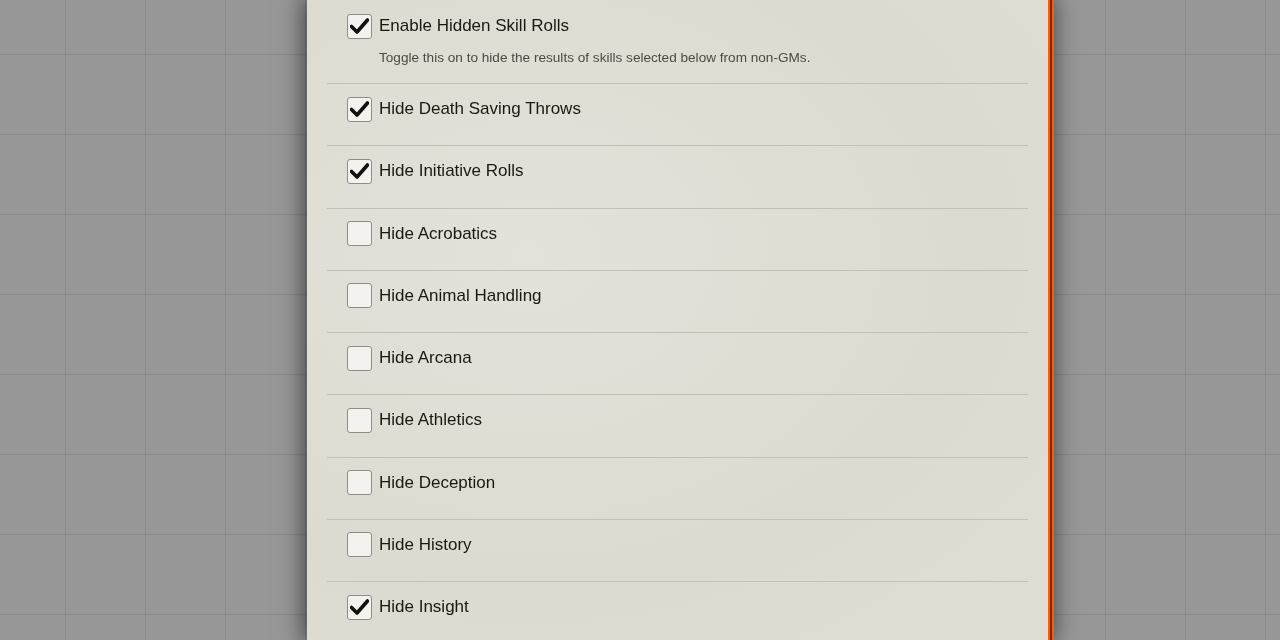  What do you see at coordinates (437, 482) in the screenshot?
I see `option-label: Hide Deception` at bounding box center [437, 482].